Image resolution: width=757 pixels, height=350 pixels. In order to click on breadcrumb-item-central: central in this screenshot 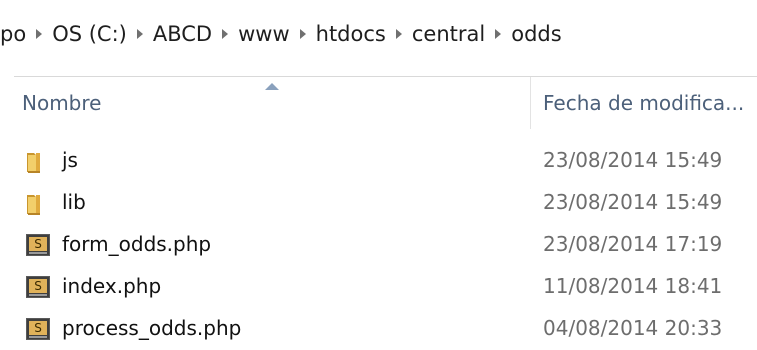, I will do `click(448, 34)`.